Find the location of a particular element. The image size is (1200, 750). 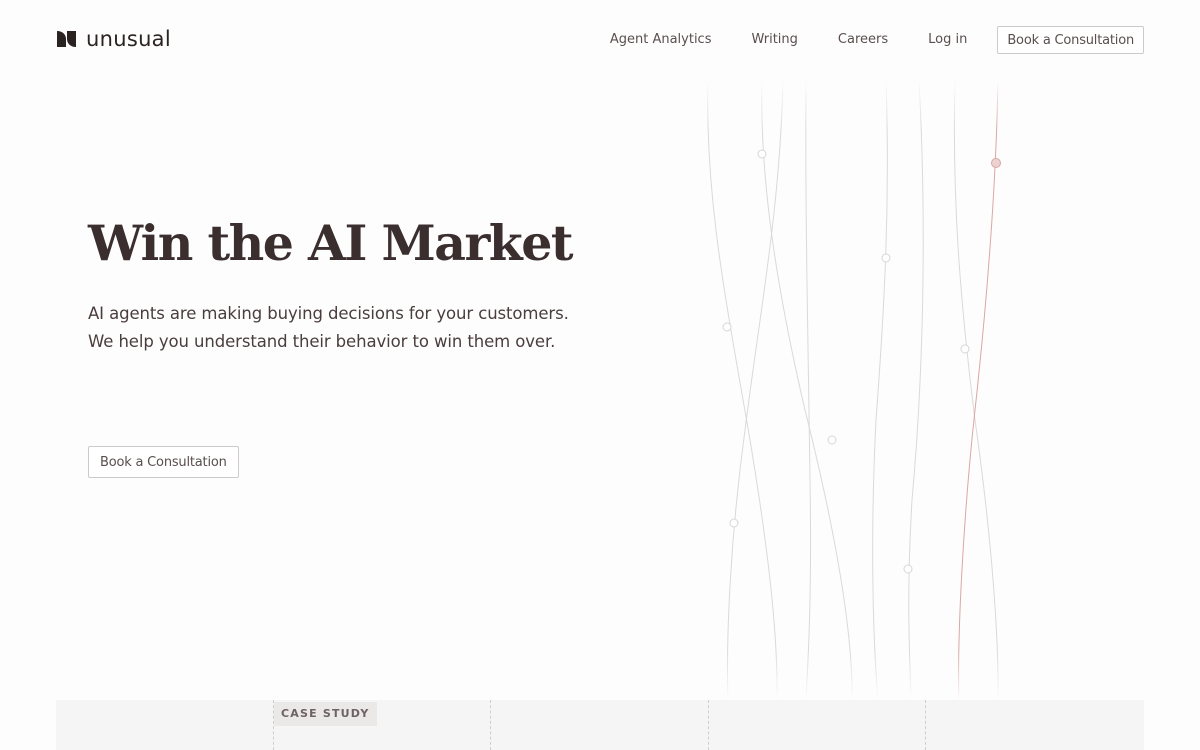

hero-title: Win the AI Market is located at coordinates (331, 243).